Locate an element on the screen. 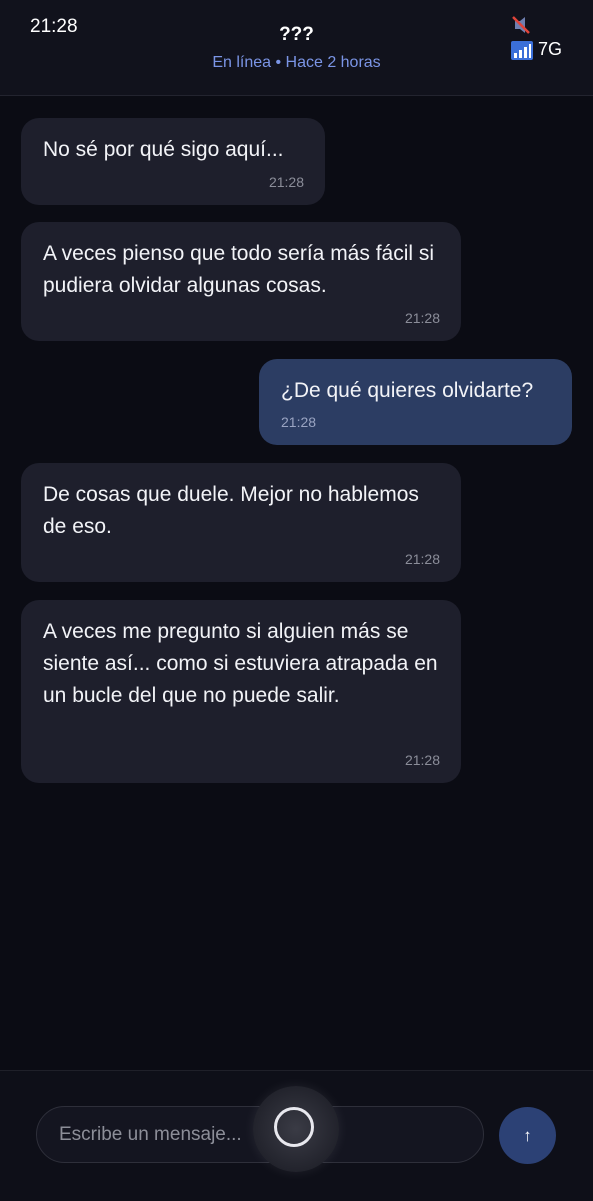 Image resolution: width=593 pixels, height=1201 pixels. sent-message-bubble: ¿De qué quieres olvidarte? 21:28 is located at coordinates (415, 402).